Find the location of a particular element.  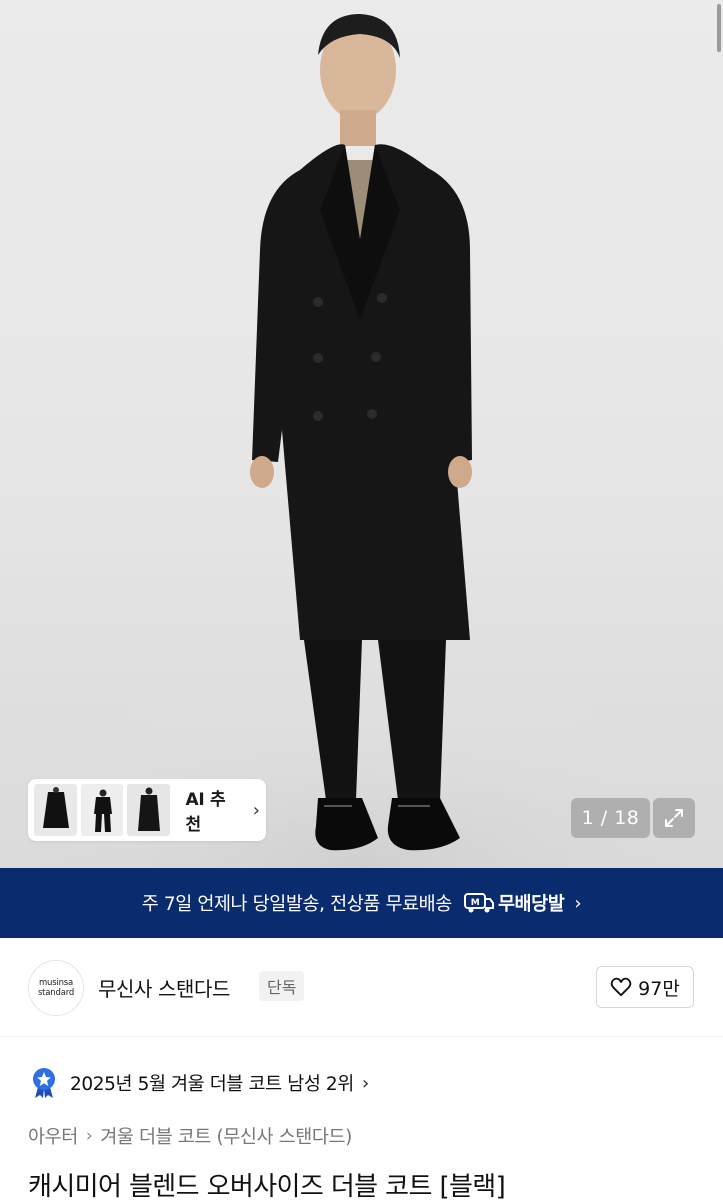

scrollbar-thumb is located at coordinates (719, 28).